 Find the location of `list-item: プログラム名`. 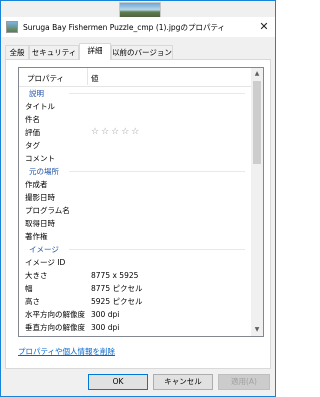

list-item: プログラム名 is located at coordinates (135, 210).